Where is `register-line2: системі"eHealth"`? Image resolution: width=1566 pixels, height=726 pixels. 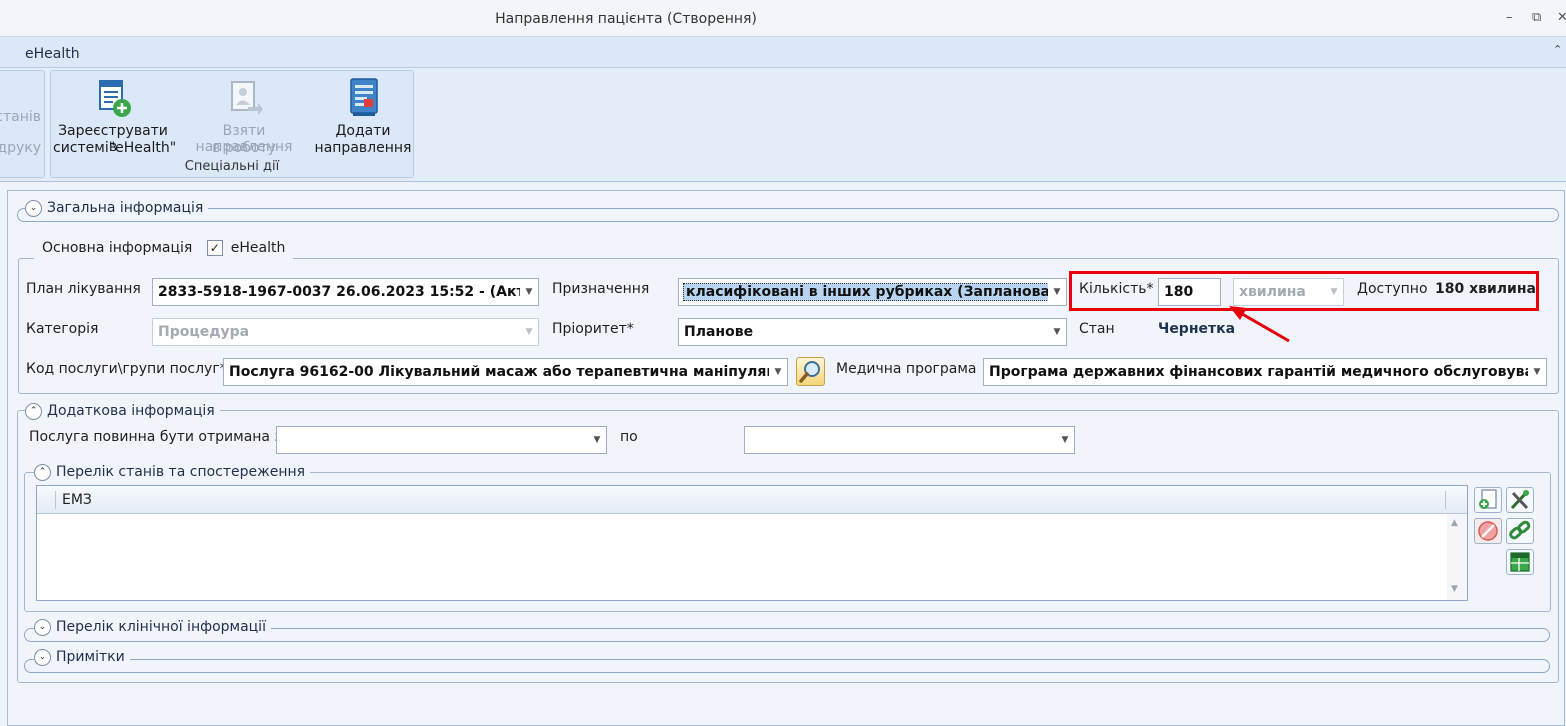 register-line2: системі"eHealth" is located at coordinates (115, 148).